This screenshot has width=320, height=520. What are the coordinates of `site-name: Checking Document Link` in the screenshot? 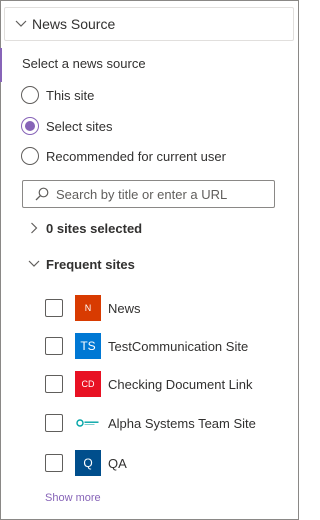 It's located at (180, 384).